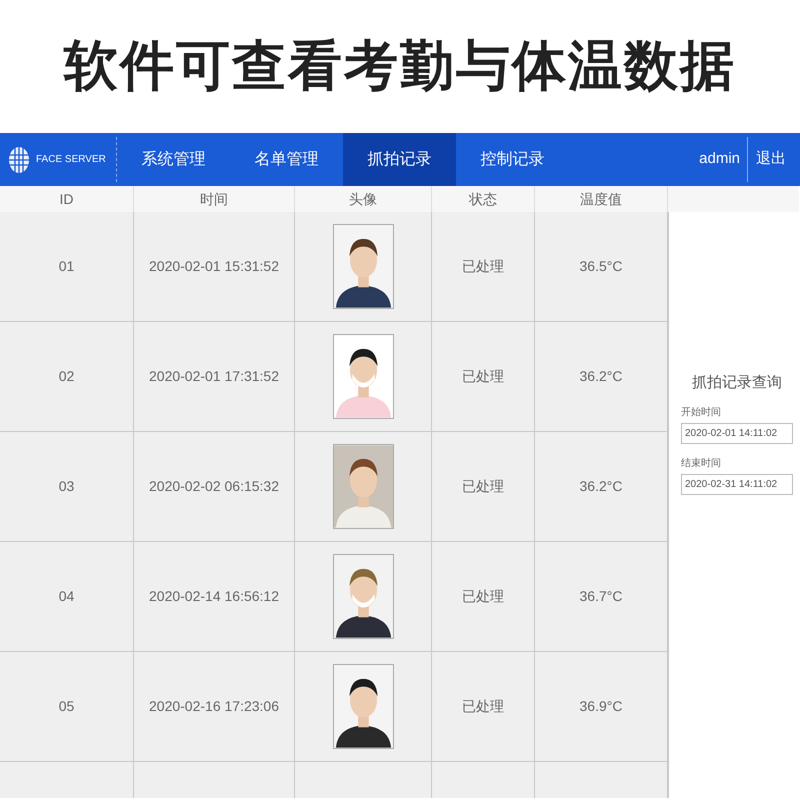 The image size is (800, 800). I want to click on id-cell-text: 04, so click(66, 596).